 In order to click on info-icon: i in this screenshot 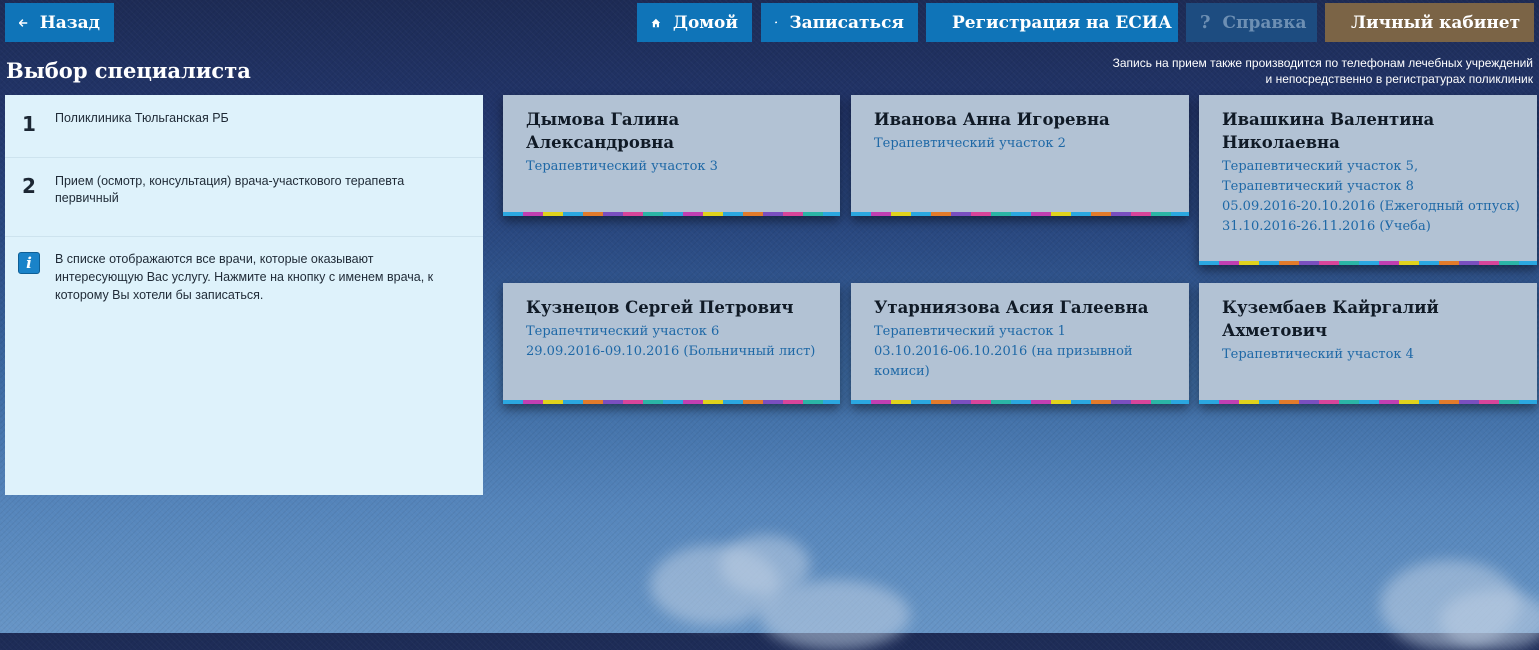, I will do `click(29, 263)`.